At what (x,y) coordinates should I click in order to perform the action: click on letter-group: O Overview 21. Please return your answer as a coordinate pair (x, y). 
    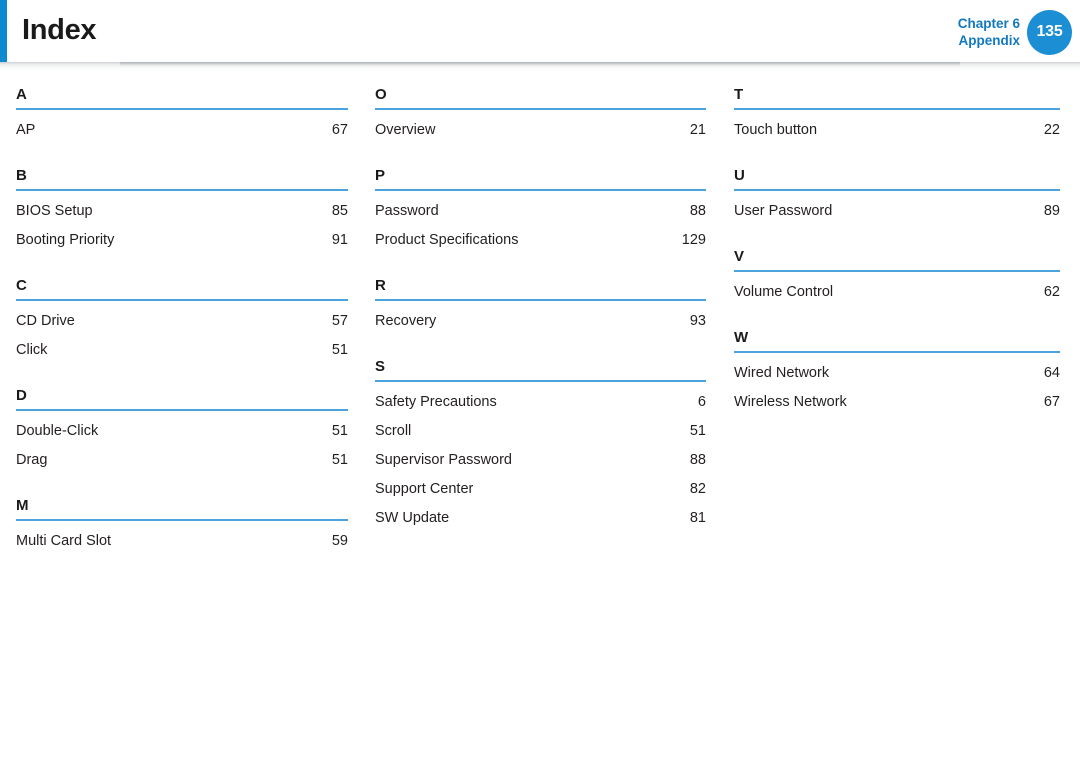
    Looking at the image, I should click on (540, 115).